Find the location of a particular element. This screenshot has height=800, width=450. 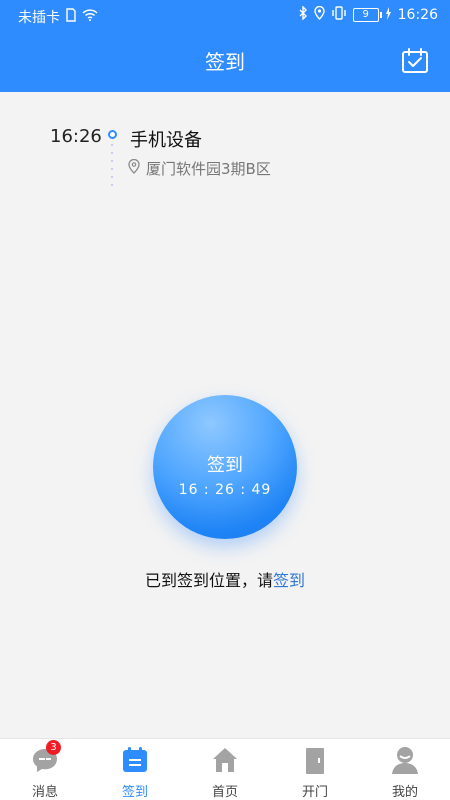

tab-checkin: 签到 is located at coordinates (135, 769).